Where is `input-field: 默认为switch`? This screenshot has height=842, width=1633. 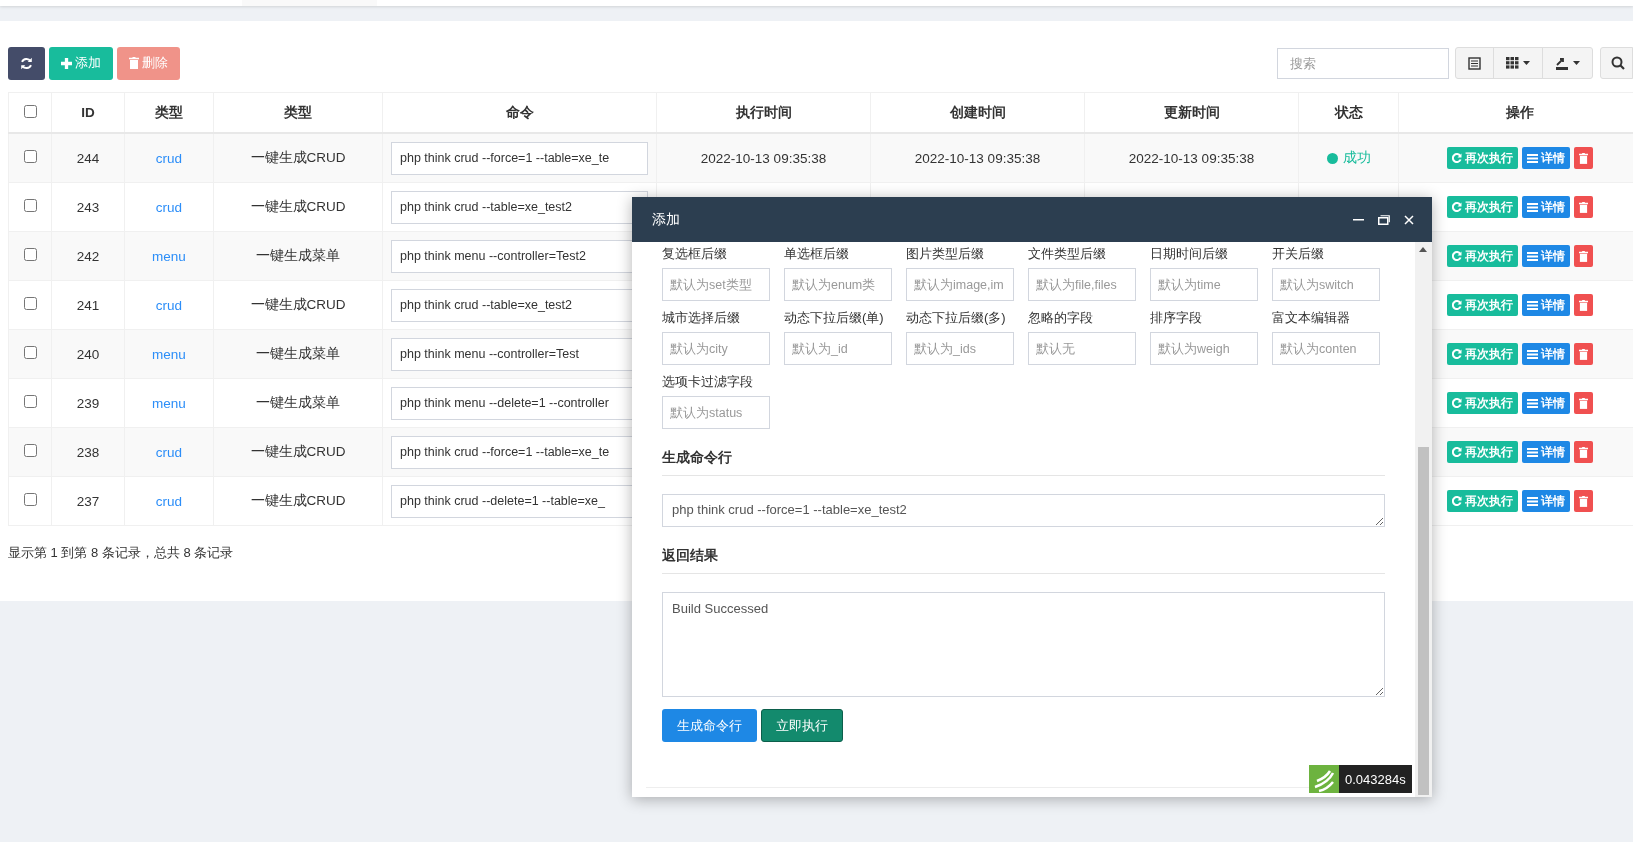
input-field: 默认为switch is located at coordinates (1326, 284).